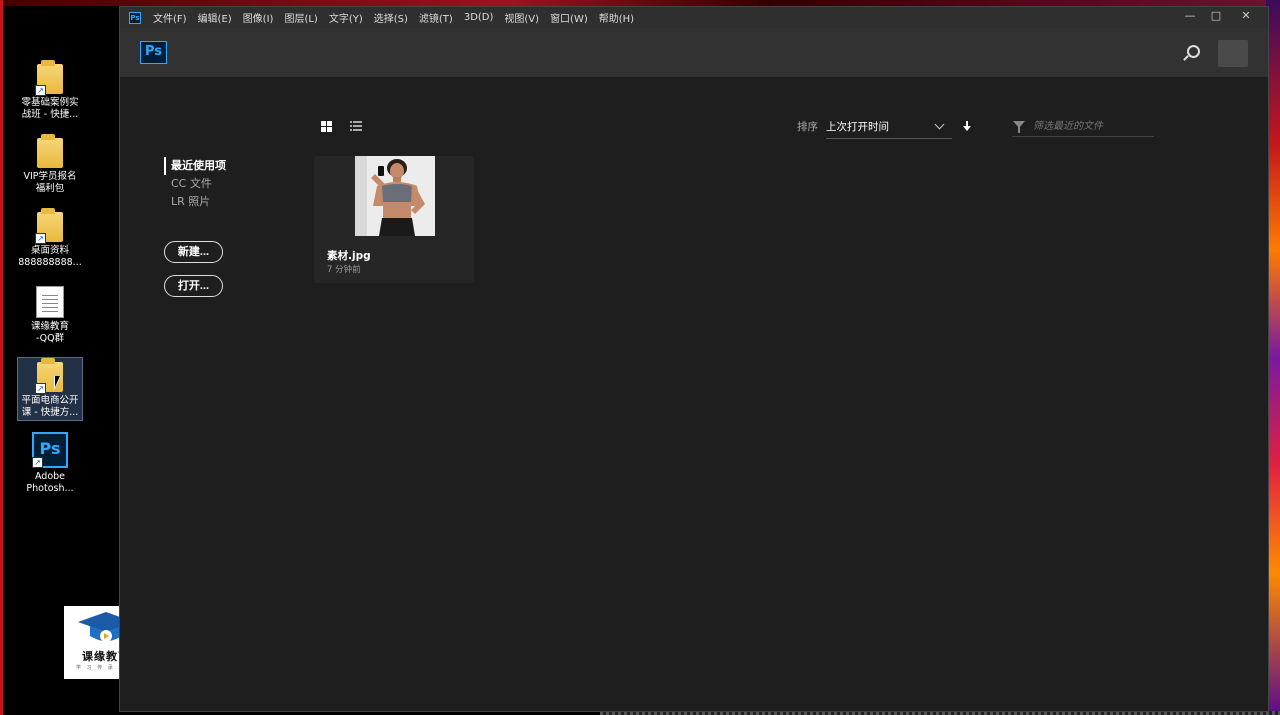 The image size is (1280, 715). What do you see at coordinates (694, 52) in the screenshot?
I see `home-header: Ps` at bounding box center [694, 52].